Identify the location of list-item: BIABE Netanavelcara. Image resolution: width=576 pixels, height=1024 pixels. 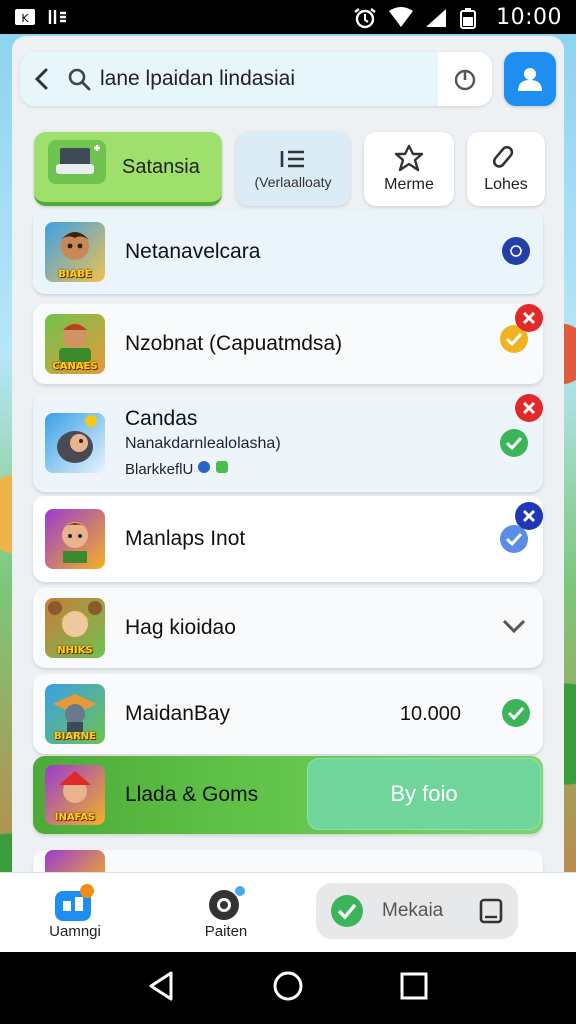
(288, 252).